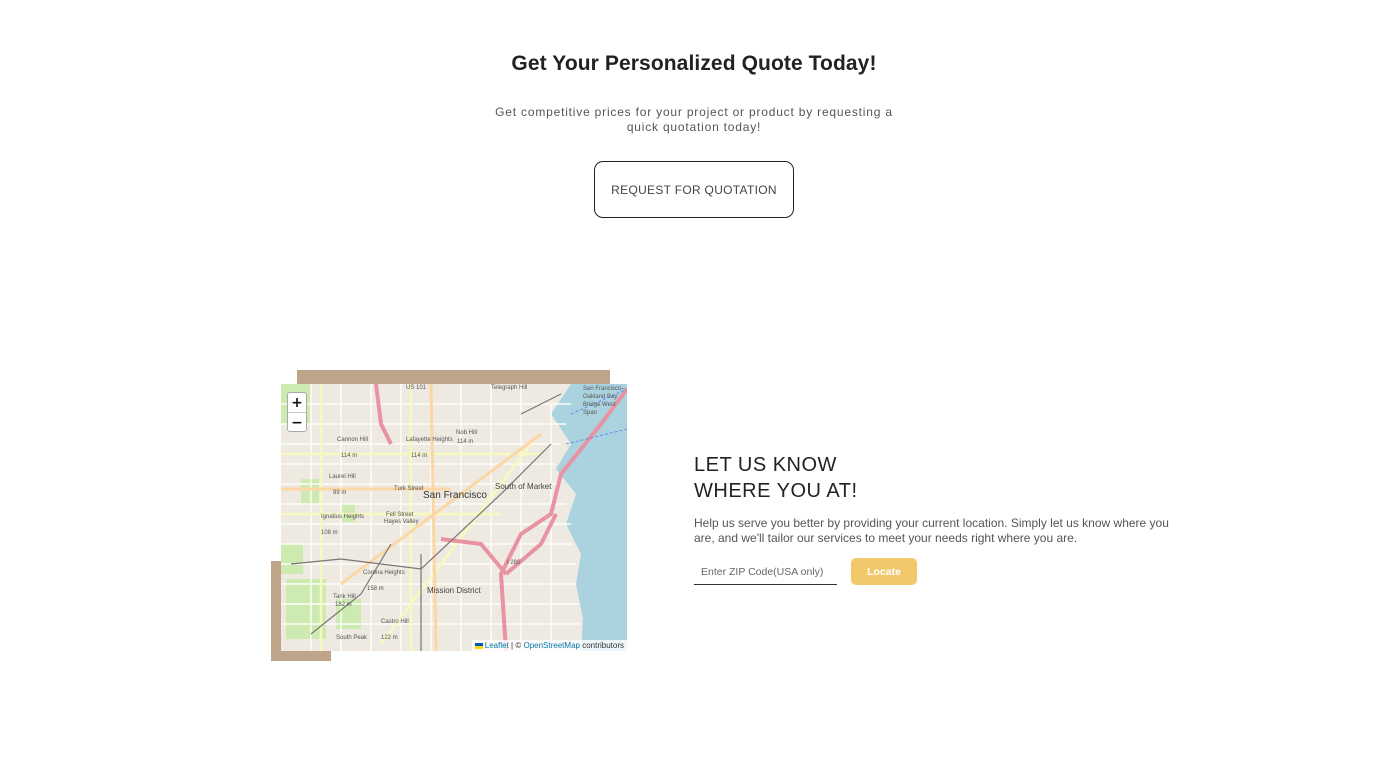  What do you see at coordinates (352, 638) in the screenshot?
I see `map-label-south-peak: South Peak` at bounding box center [352, 638].